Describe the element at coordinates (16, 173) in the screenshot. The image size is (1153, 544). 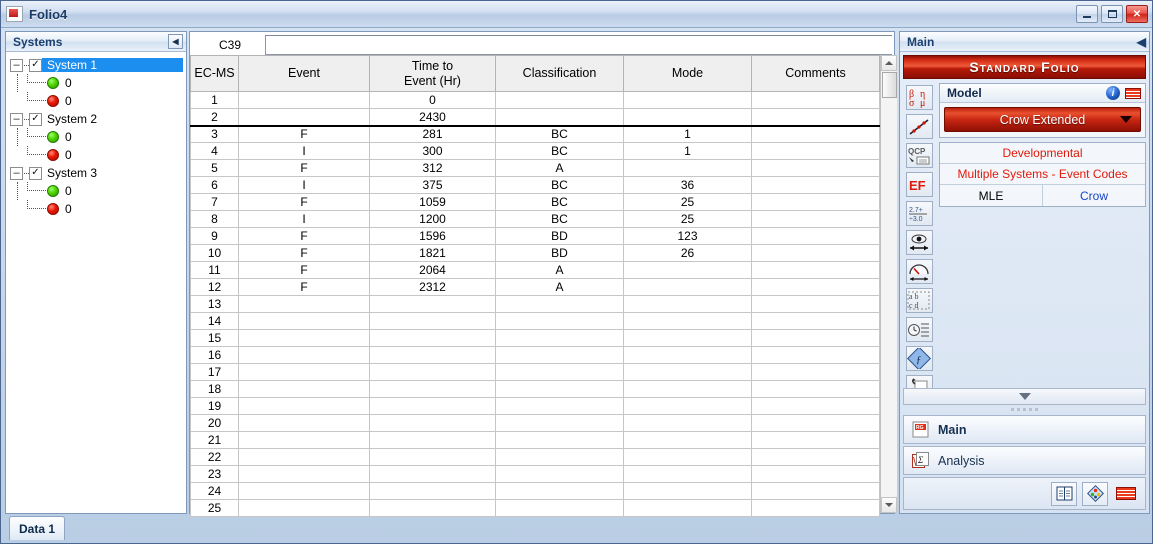
I see `tree-expander-icon: –` at that location.